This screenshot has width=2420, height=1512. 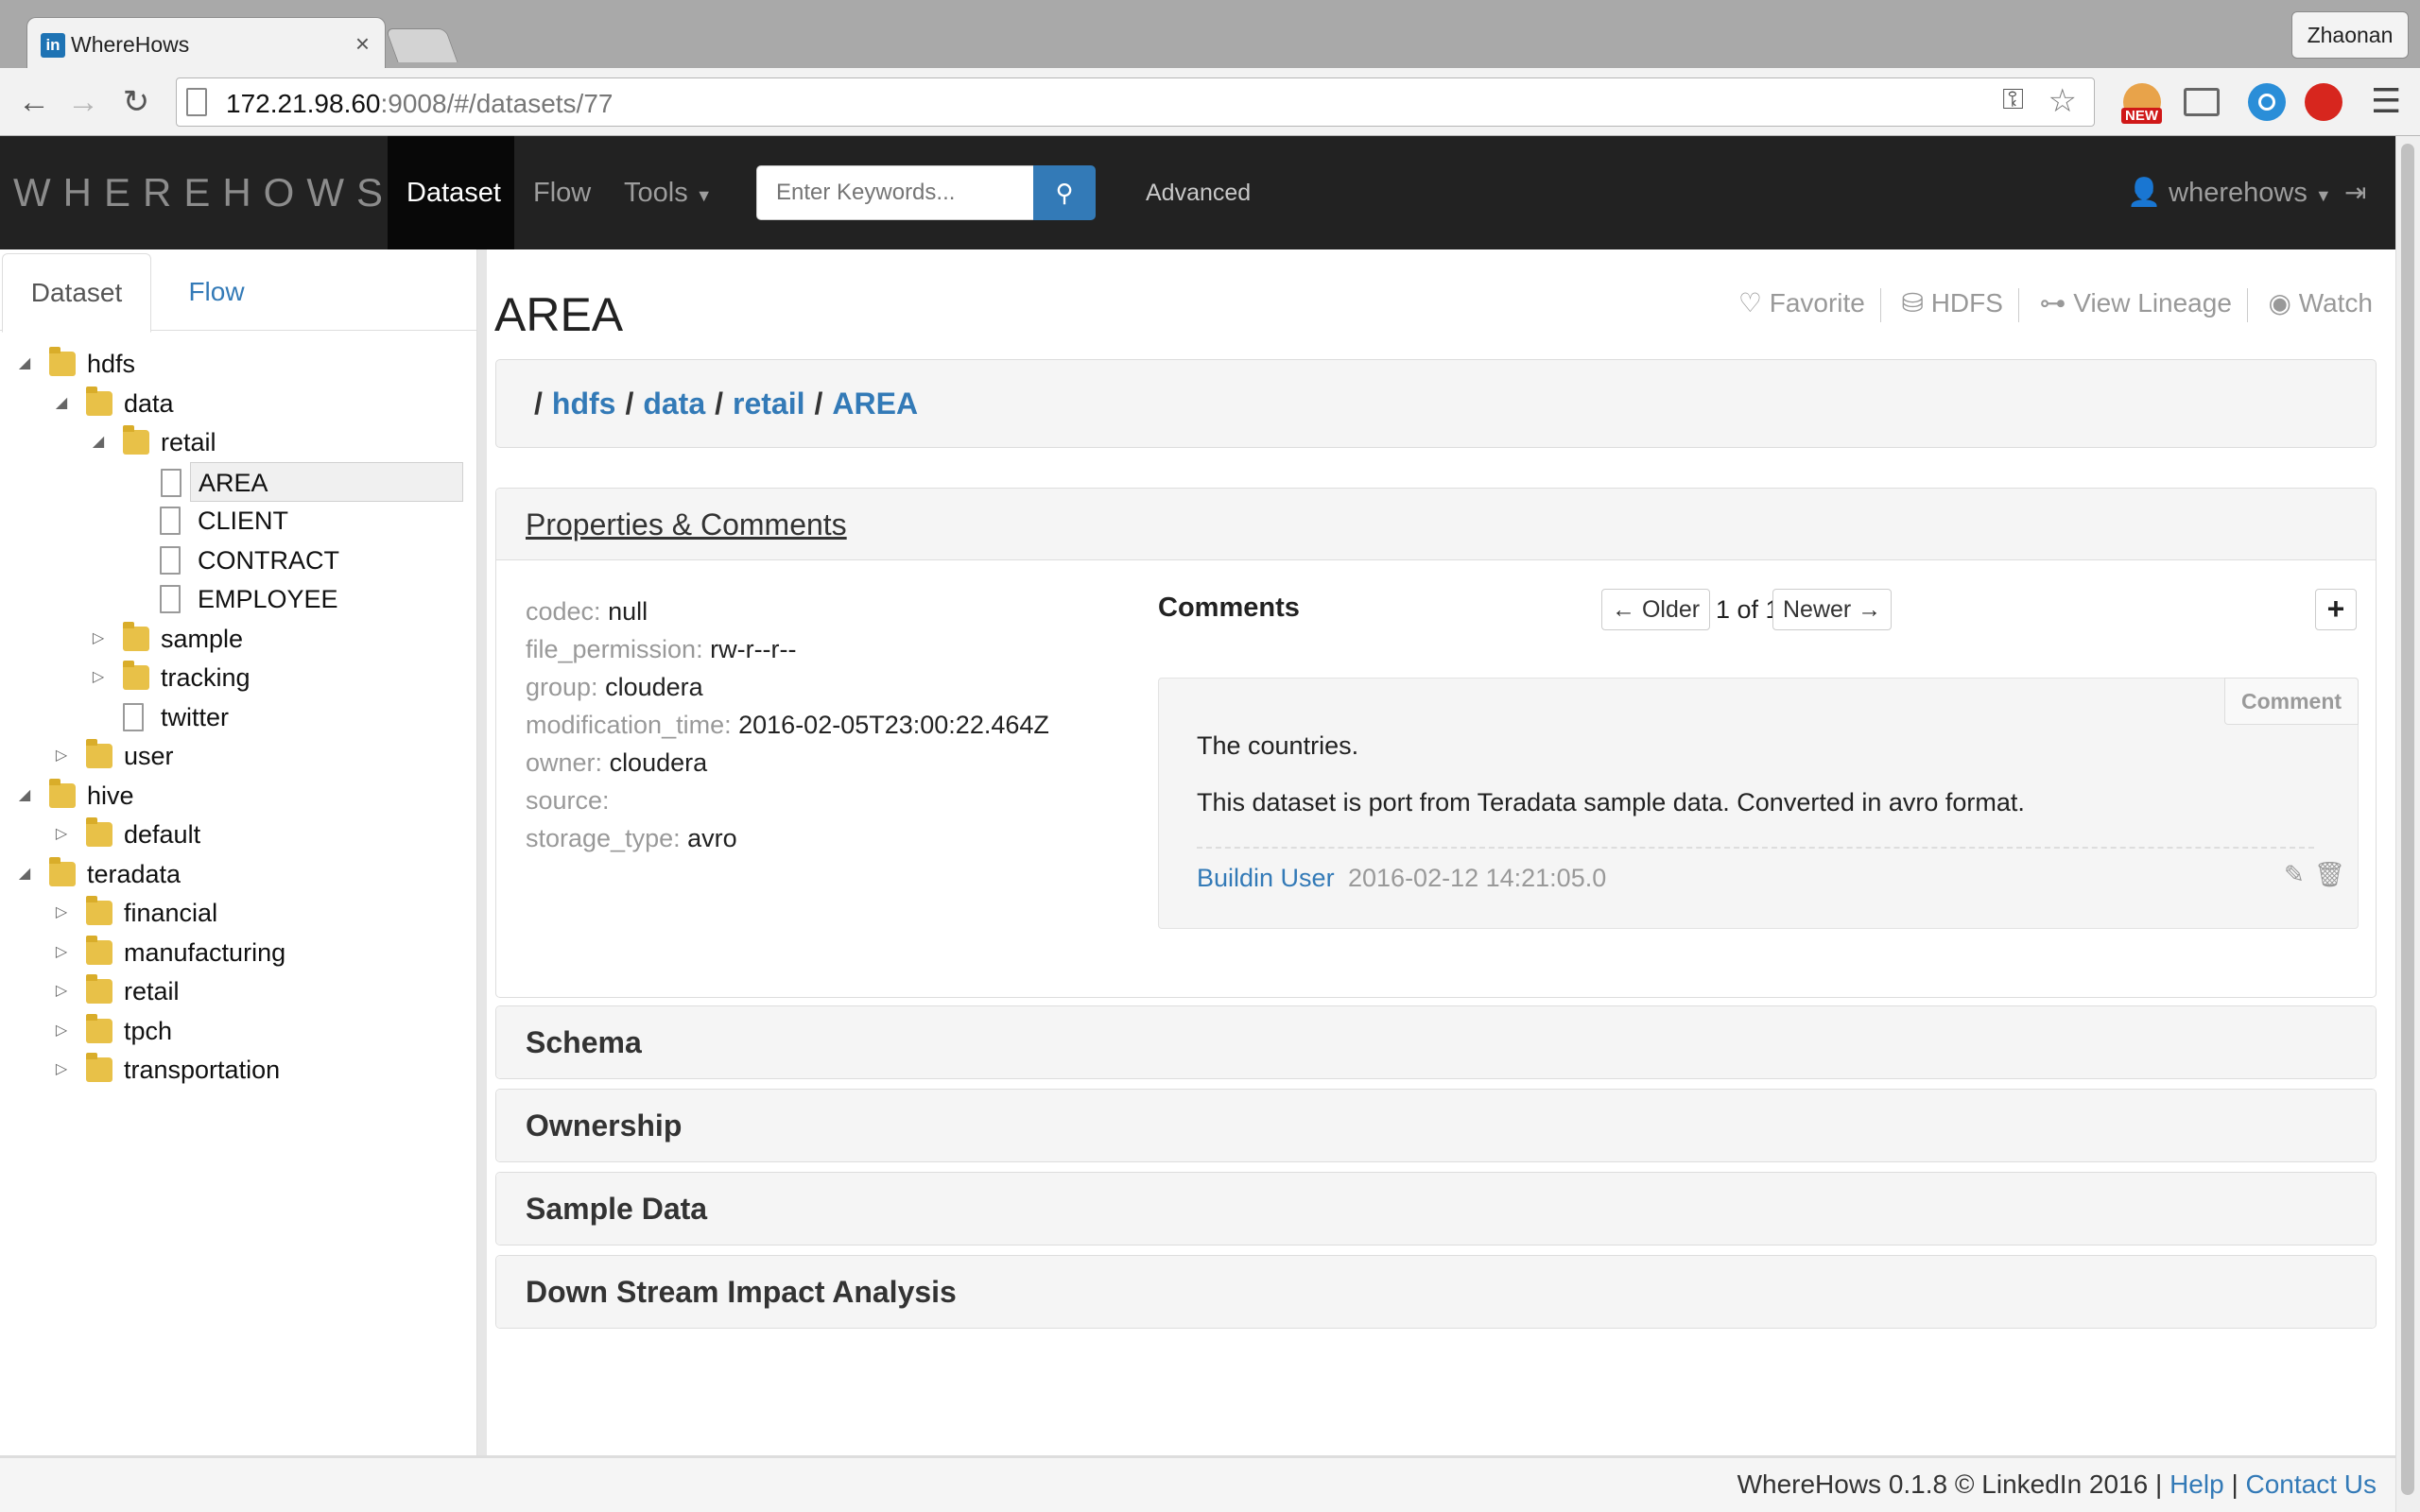 What do you see at coordinates (1266, 878) in the screenshot?
I see `comment-author-link: Buildin User` at bounding box center [1266, 878].